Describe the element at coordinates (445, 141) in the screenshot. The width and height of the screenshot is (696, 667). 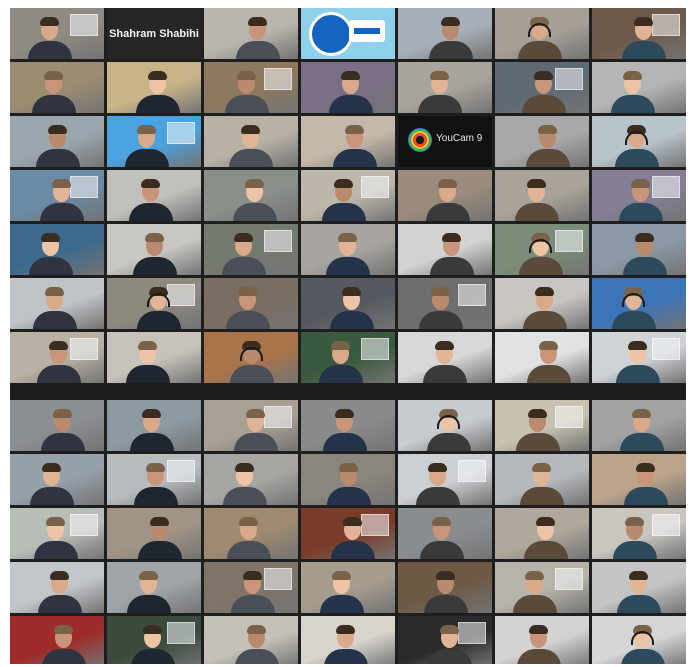
I see `youcam-placeholder-tile: YouCam 9` at that location.